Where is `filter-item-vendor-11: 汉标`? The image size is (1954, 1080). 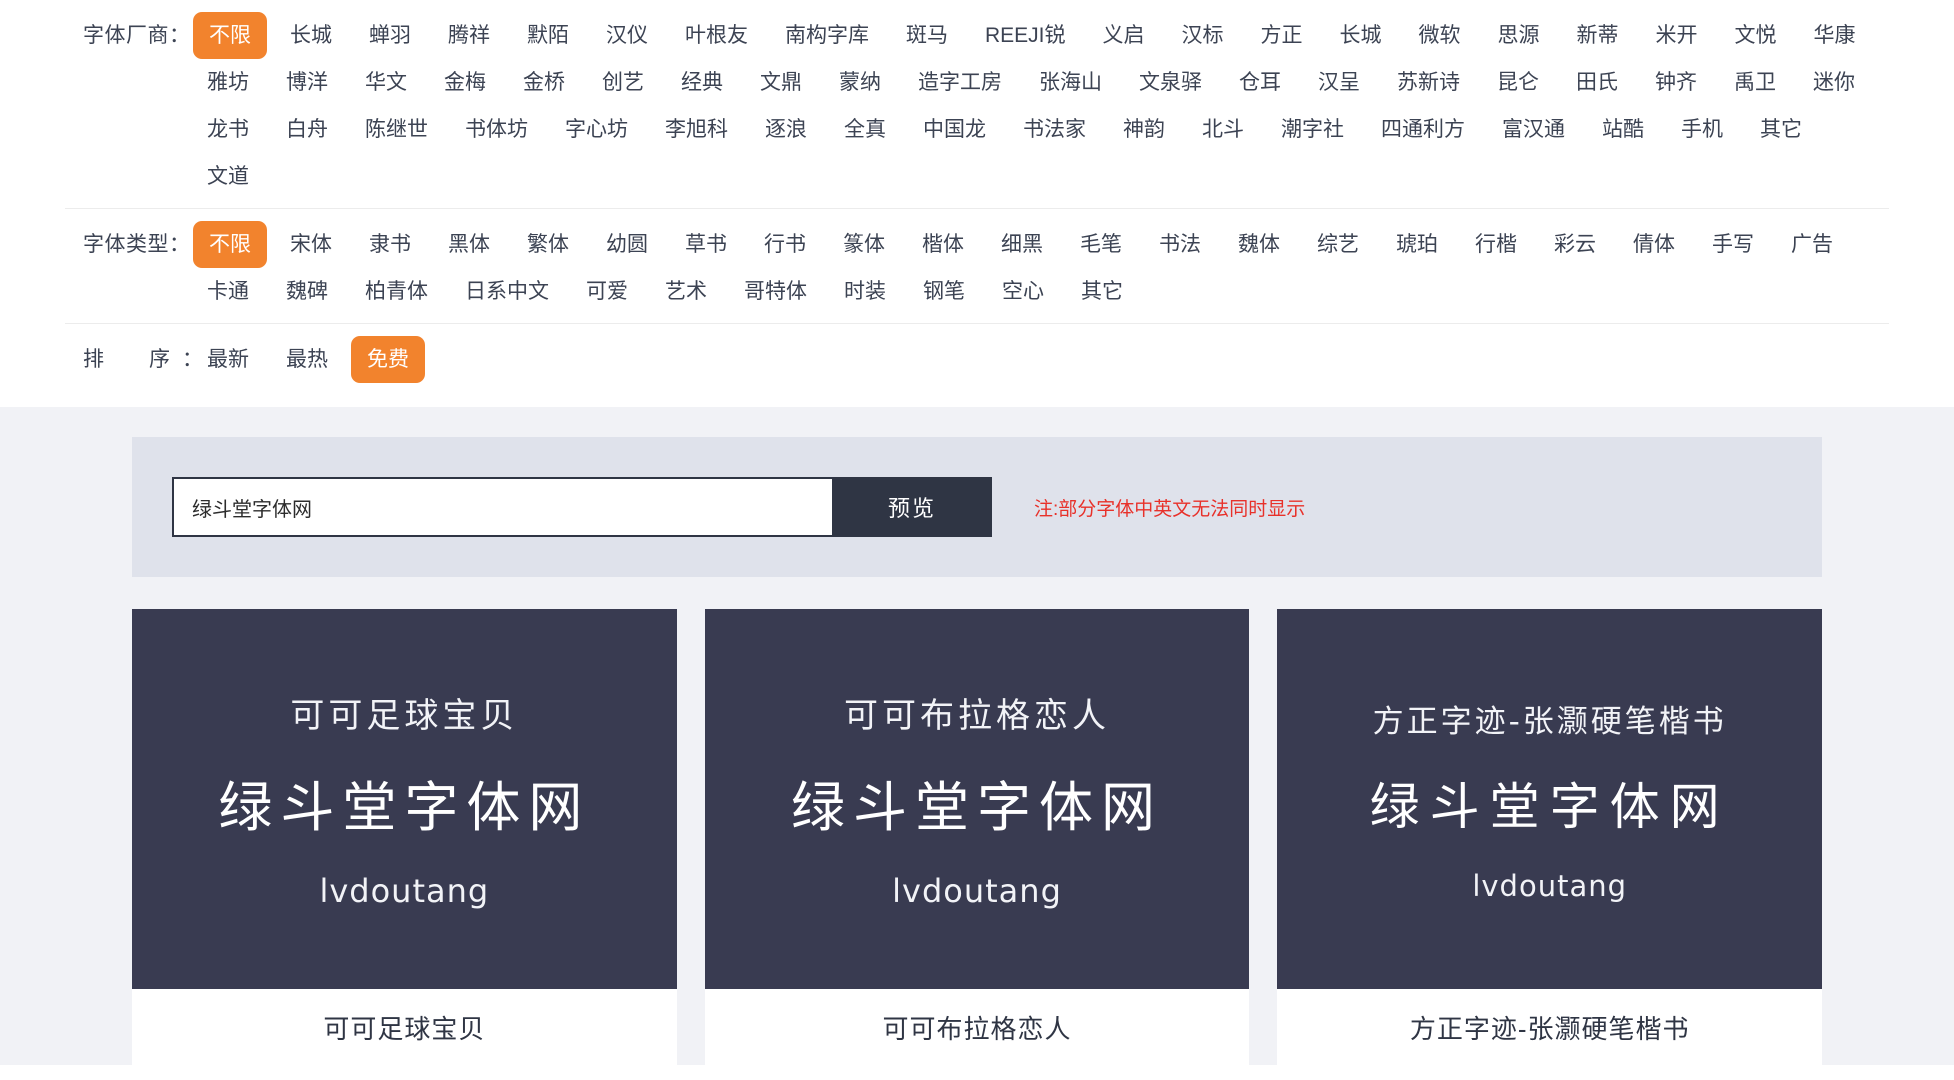
filter-item-vendor-11: 汉标 is located at coordinates (1203, 35).